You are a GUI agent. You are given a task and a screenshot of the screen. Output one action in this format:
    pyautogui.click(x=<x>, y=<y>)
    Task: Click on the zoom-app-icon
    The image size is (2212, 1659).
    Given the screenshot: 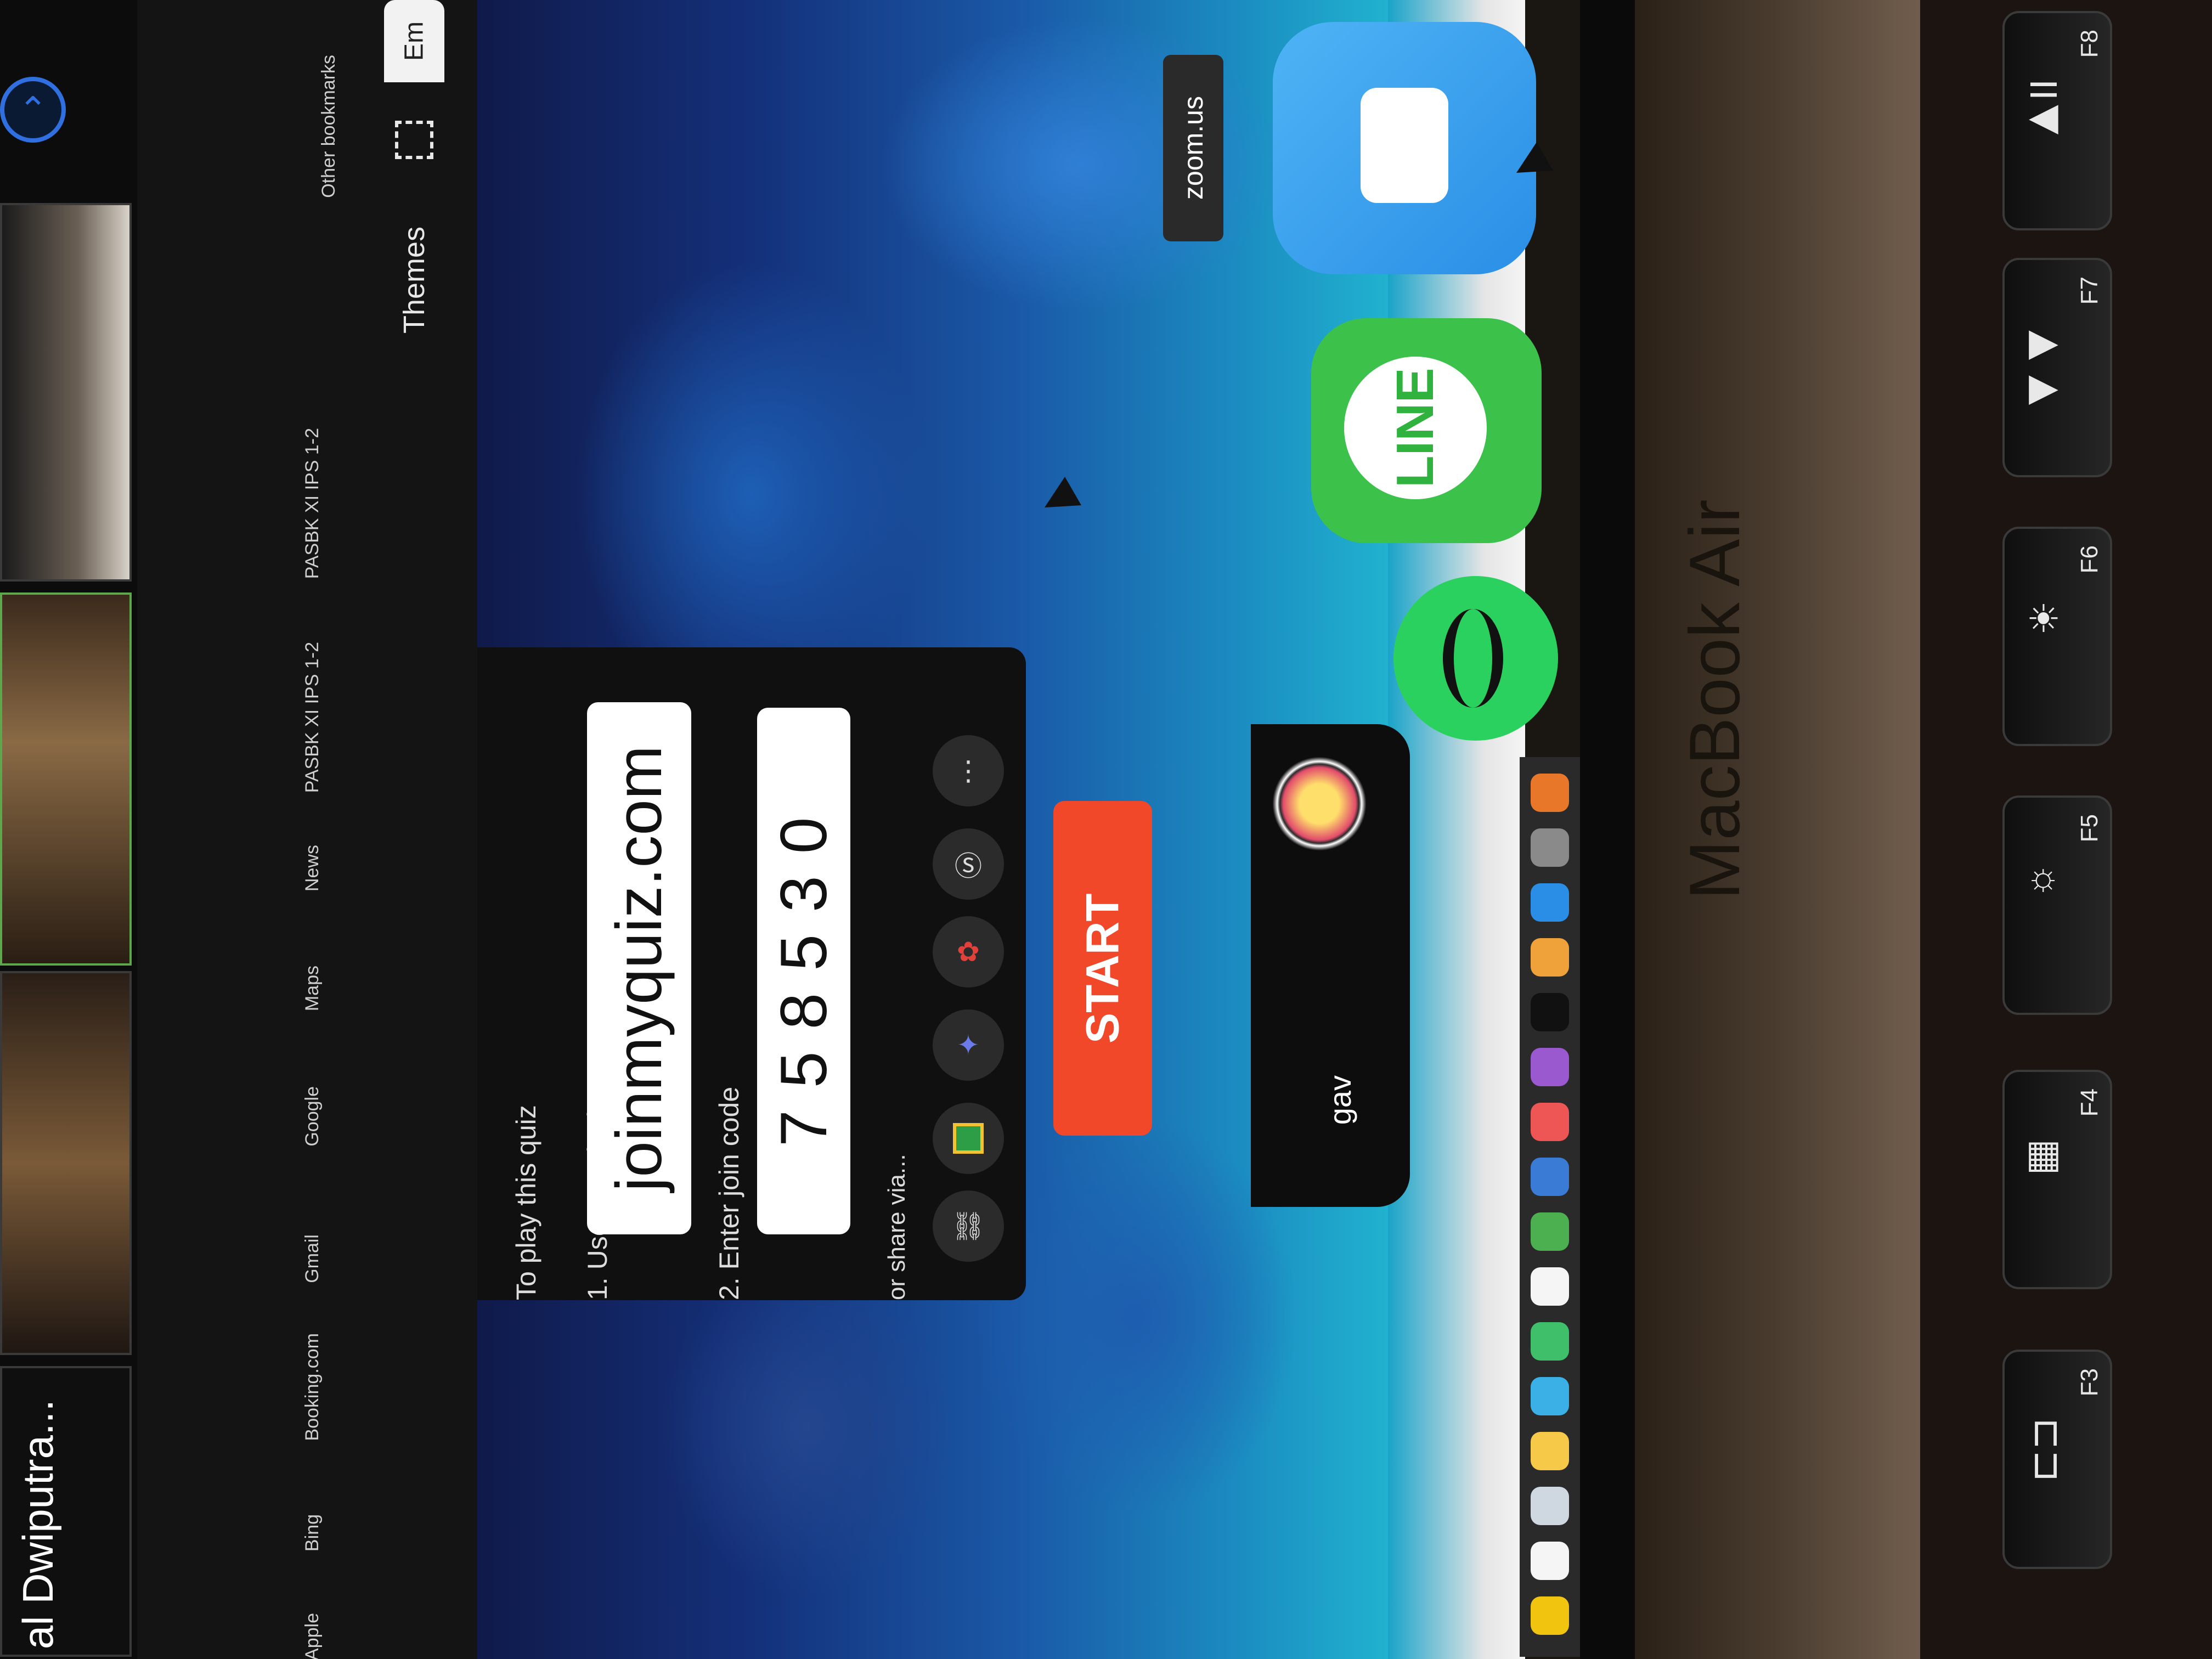 What is the action you would take?
    pyautogui.click(x=1404, y=148)
    